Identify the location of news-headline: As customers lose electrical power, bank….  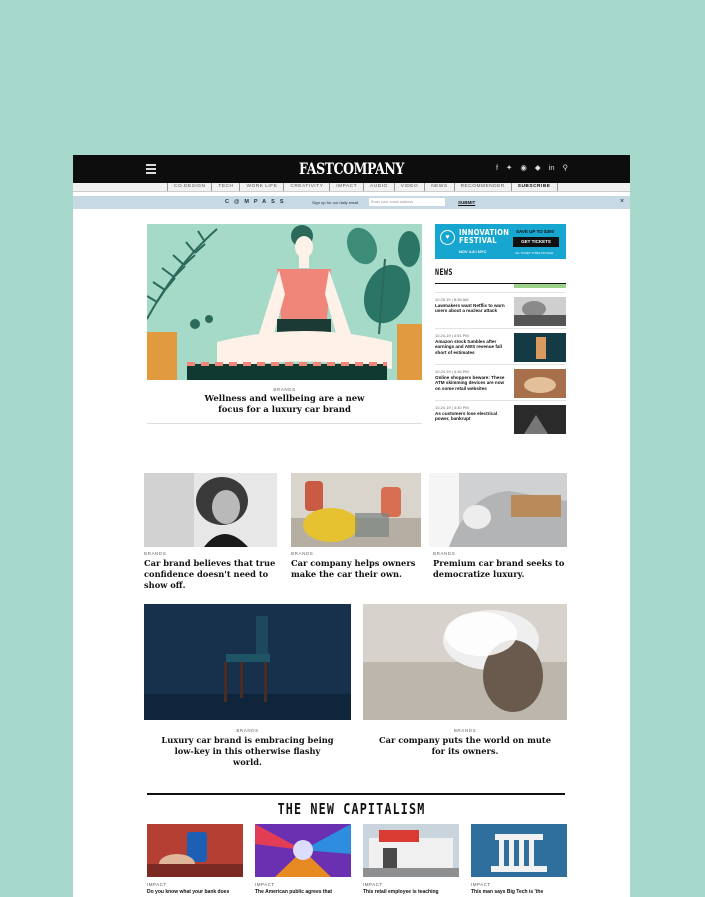
(472, 416).